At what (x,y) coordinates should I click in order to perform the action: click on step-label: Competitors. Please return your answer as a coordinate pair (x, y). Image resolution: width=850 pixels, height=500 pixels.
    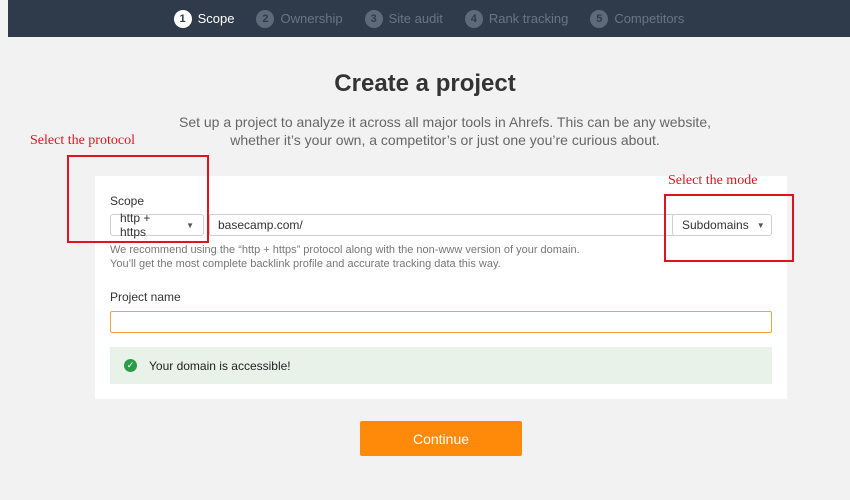
    Looking at the image, I should click on (649, 18).